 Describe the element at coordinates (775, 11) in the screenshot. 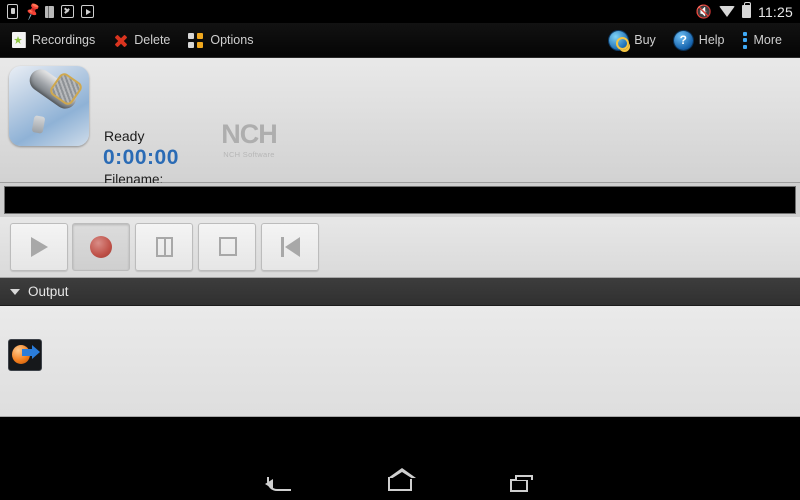

I see `status-clock: 11:25` at that location.